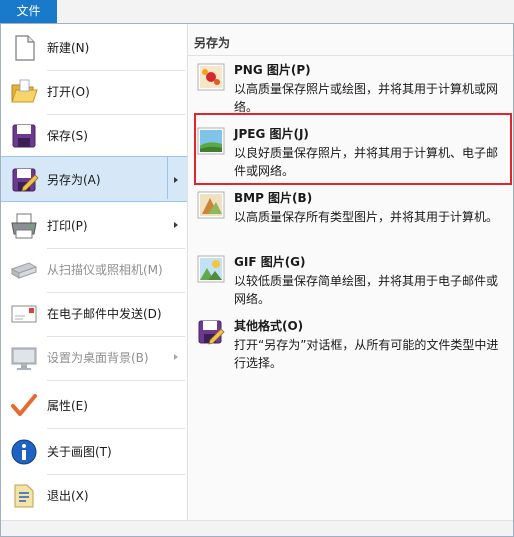 This screenshot has width=514, height=537. What do you see at coordinates (67, 136) in the screenshot?
I see `menu-item-label: 保存(S)` at bounding box center [67, 136].